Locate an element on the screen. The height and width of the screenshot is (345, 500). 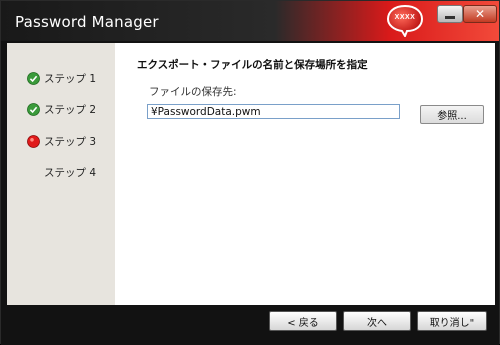
logo-text: XXXX is located at coordinates (405, 17).